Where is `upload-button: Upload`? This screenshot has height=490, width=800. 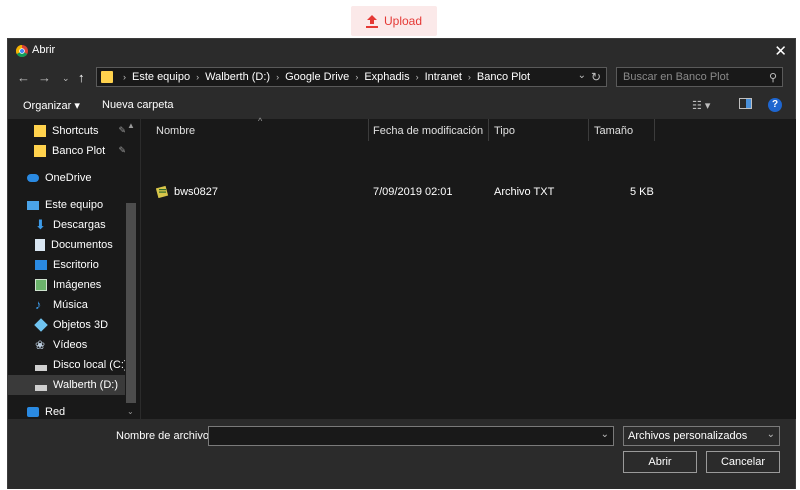 upload-button: Upload is located at coordinates (394, 21).